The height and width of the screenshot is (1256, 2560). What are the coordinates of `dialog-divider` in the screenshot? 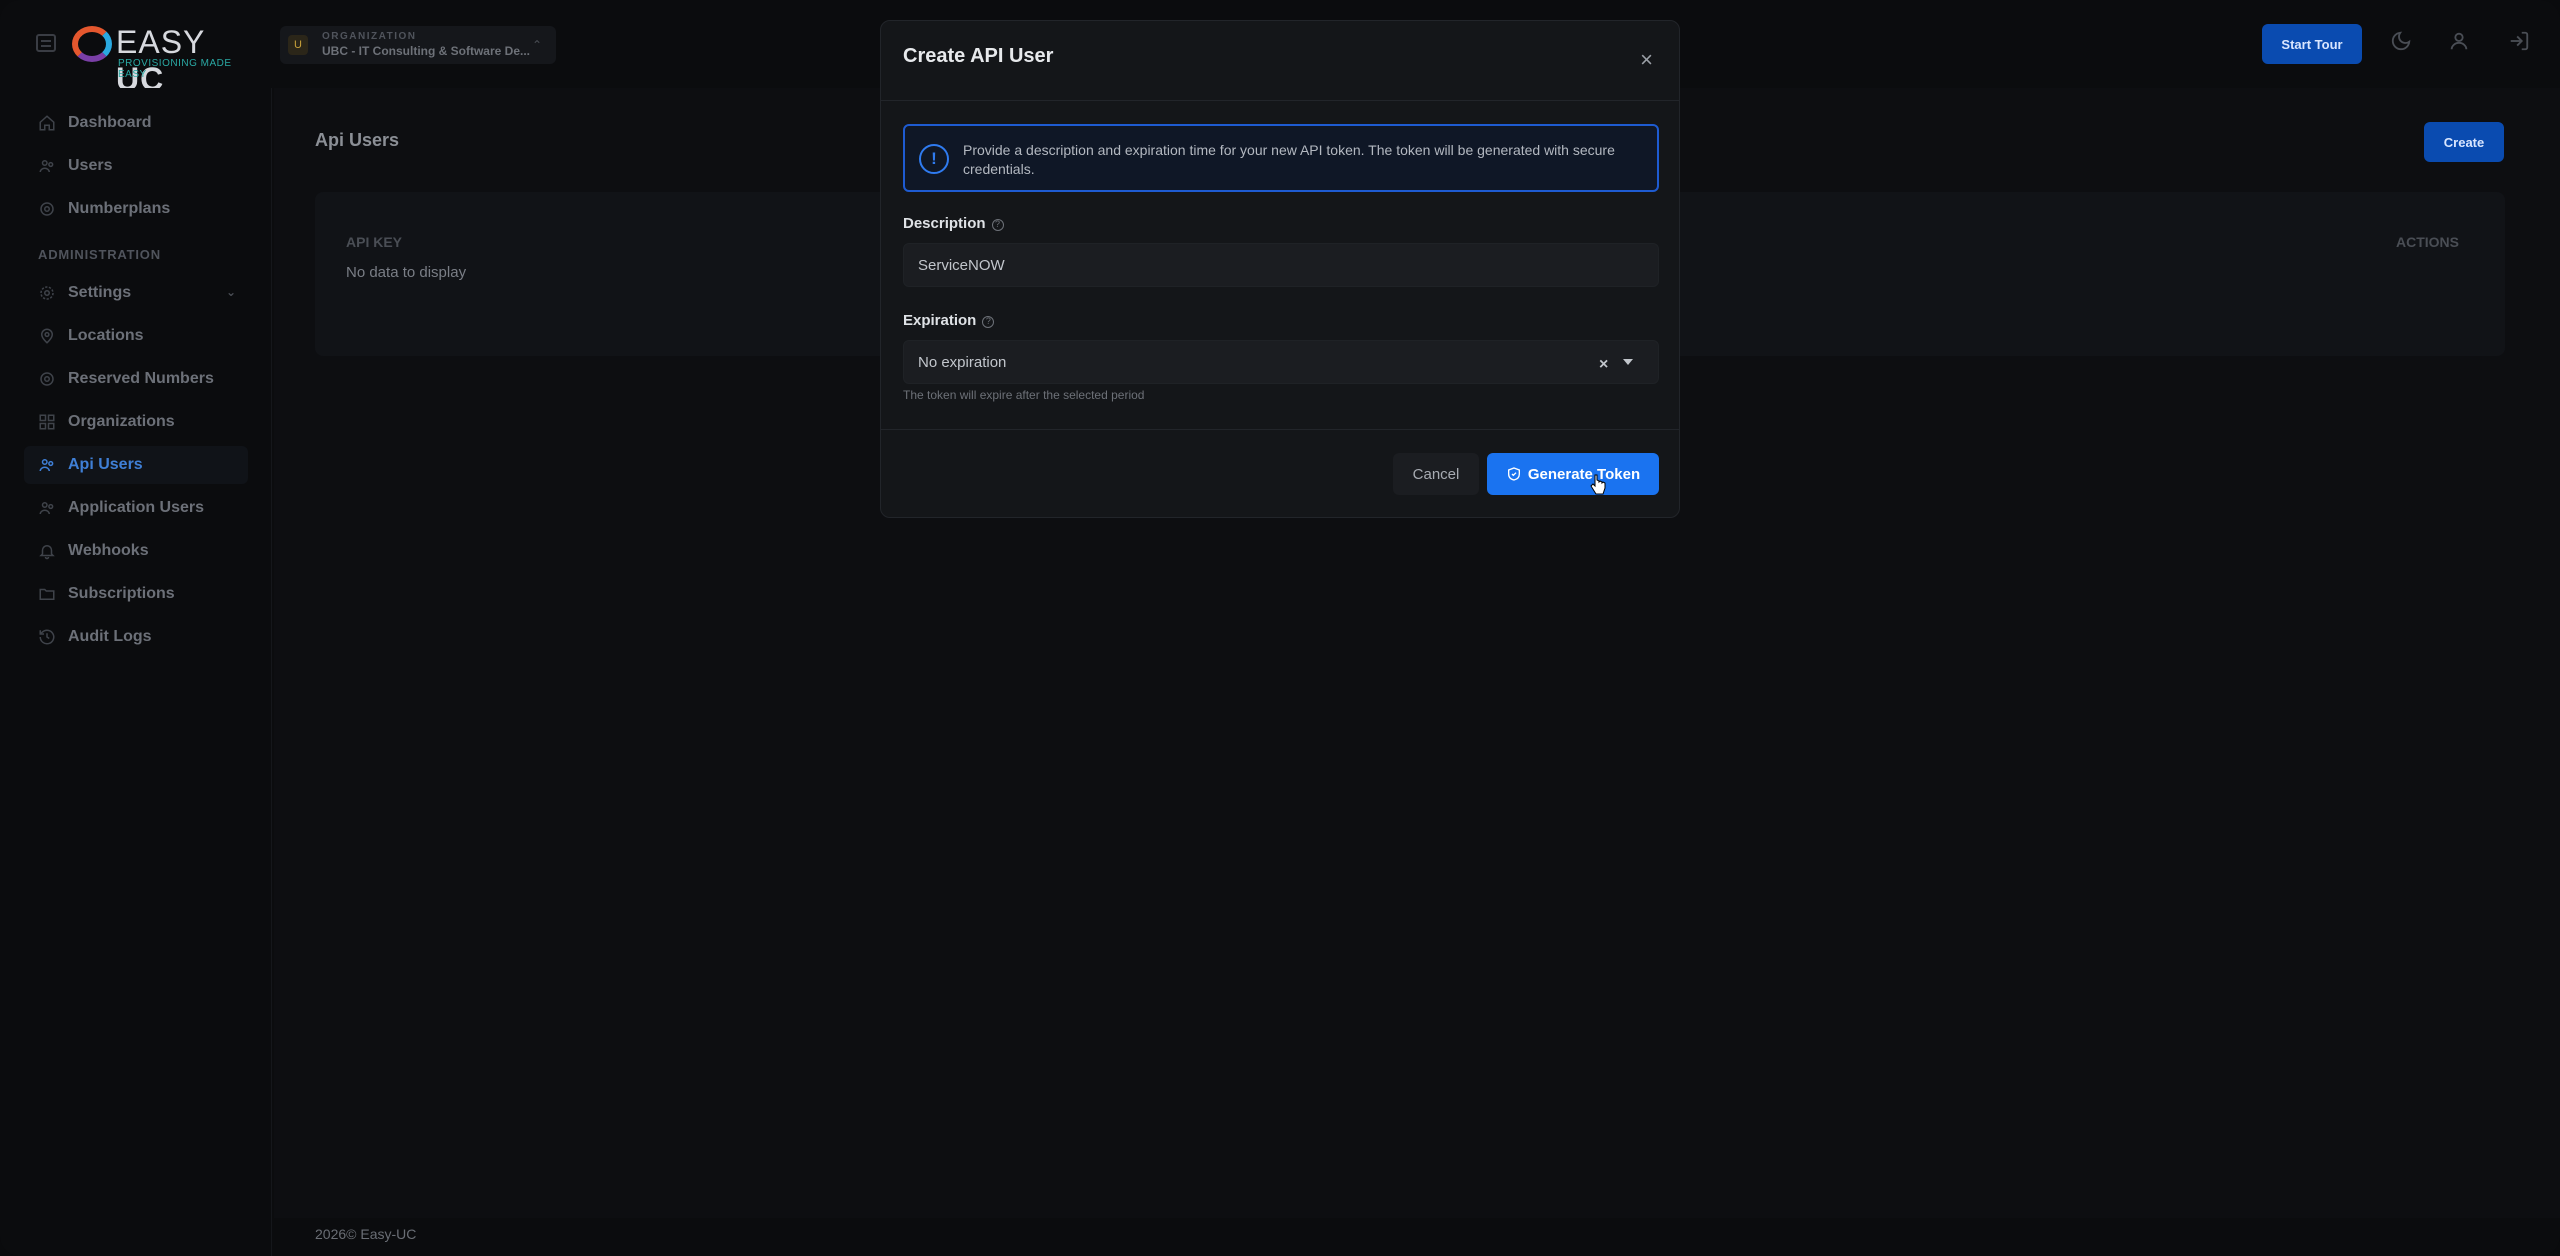 It's located at (1280, 429).